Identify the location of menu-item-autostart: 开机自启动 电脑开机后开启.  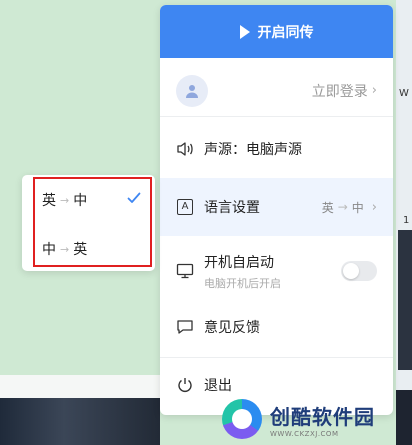
(276, 271).